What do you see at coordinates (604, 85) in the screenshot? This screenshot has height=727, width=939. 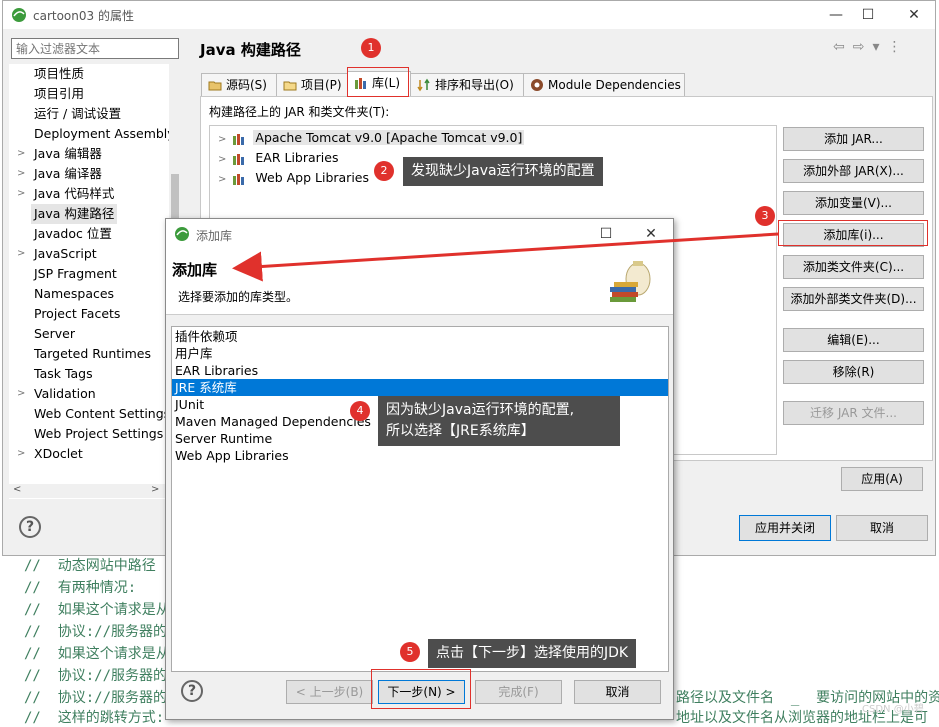 I see `tab-module-dependencies: Module Dependencies` at bounding box center [604, 85].